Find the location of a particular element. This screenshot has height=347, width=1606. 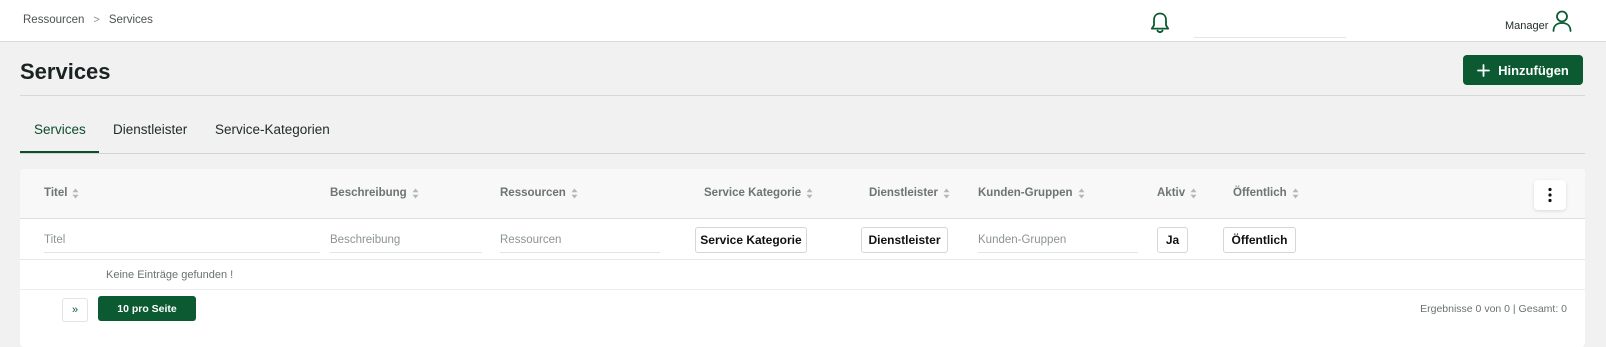

tab-services: Services is located at coordinates (60, 129).